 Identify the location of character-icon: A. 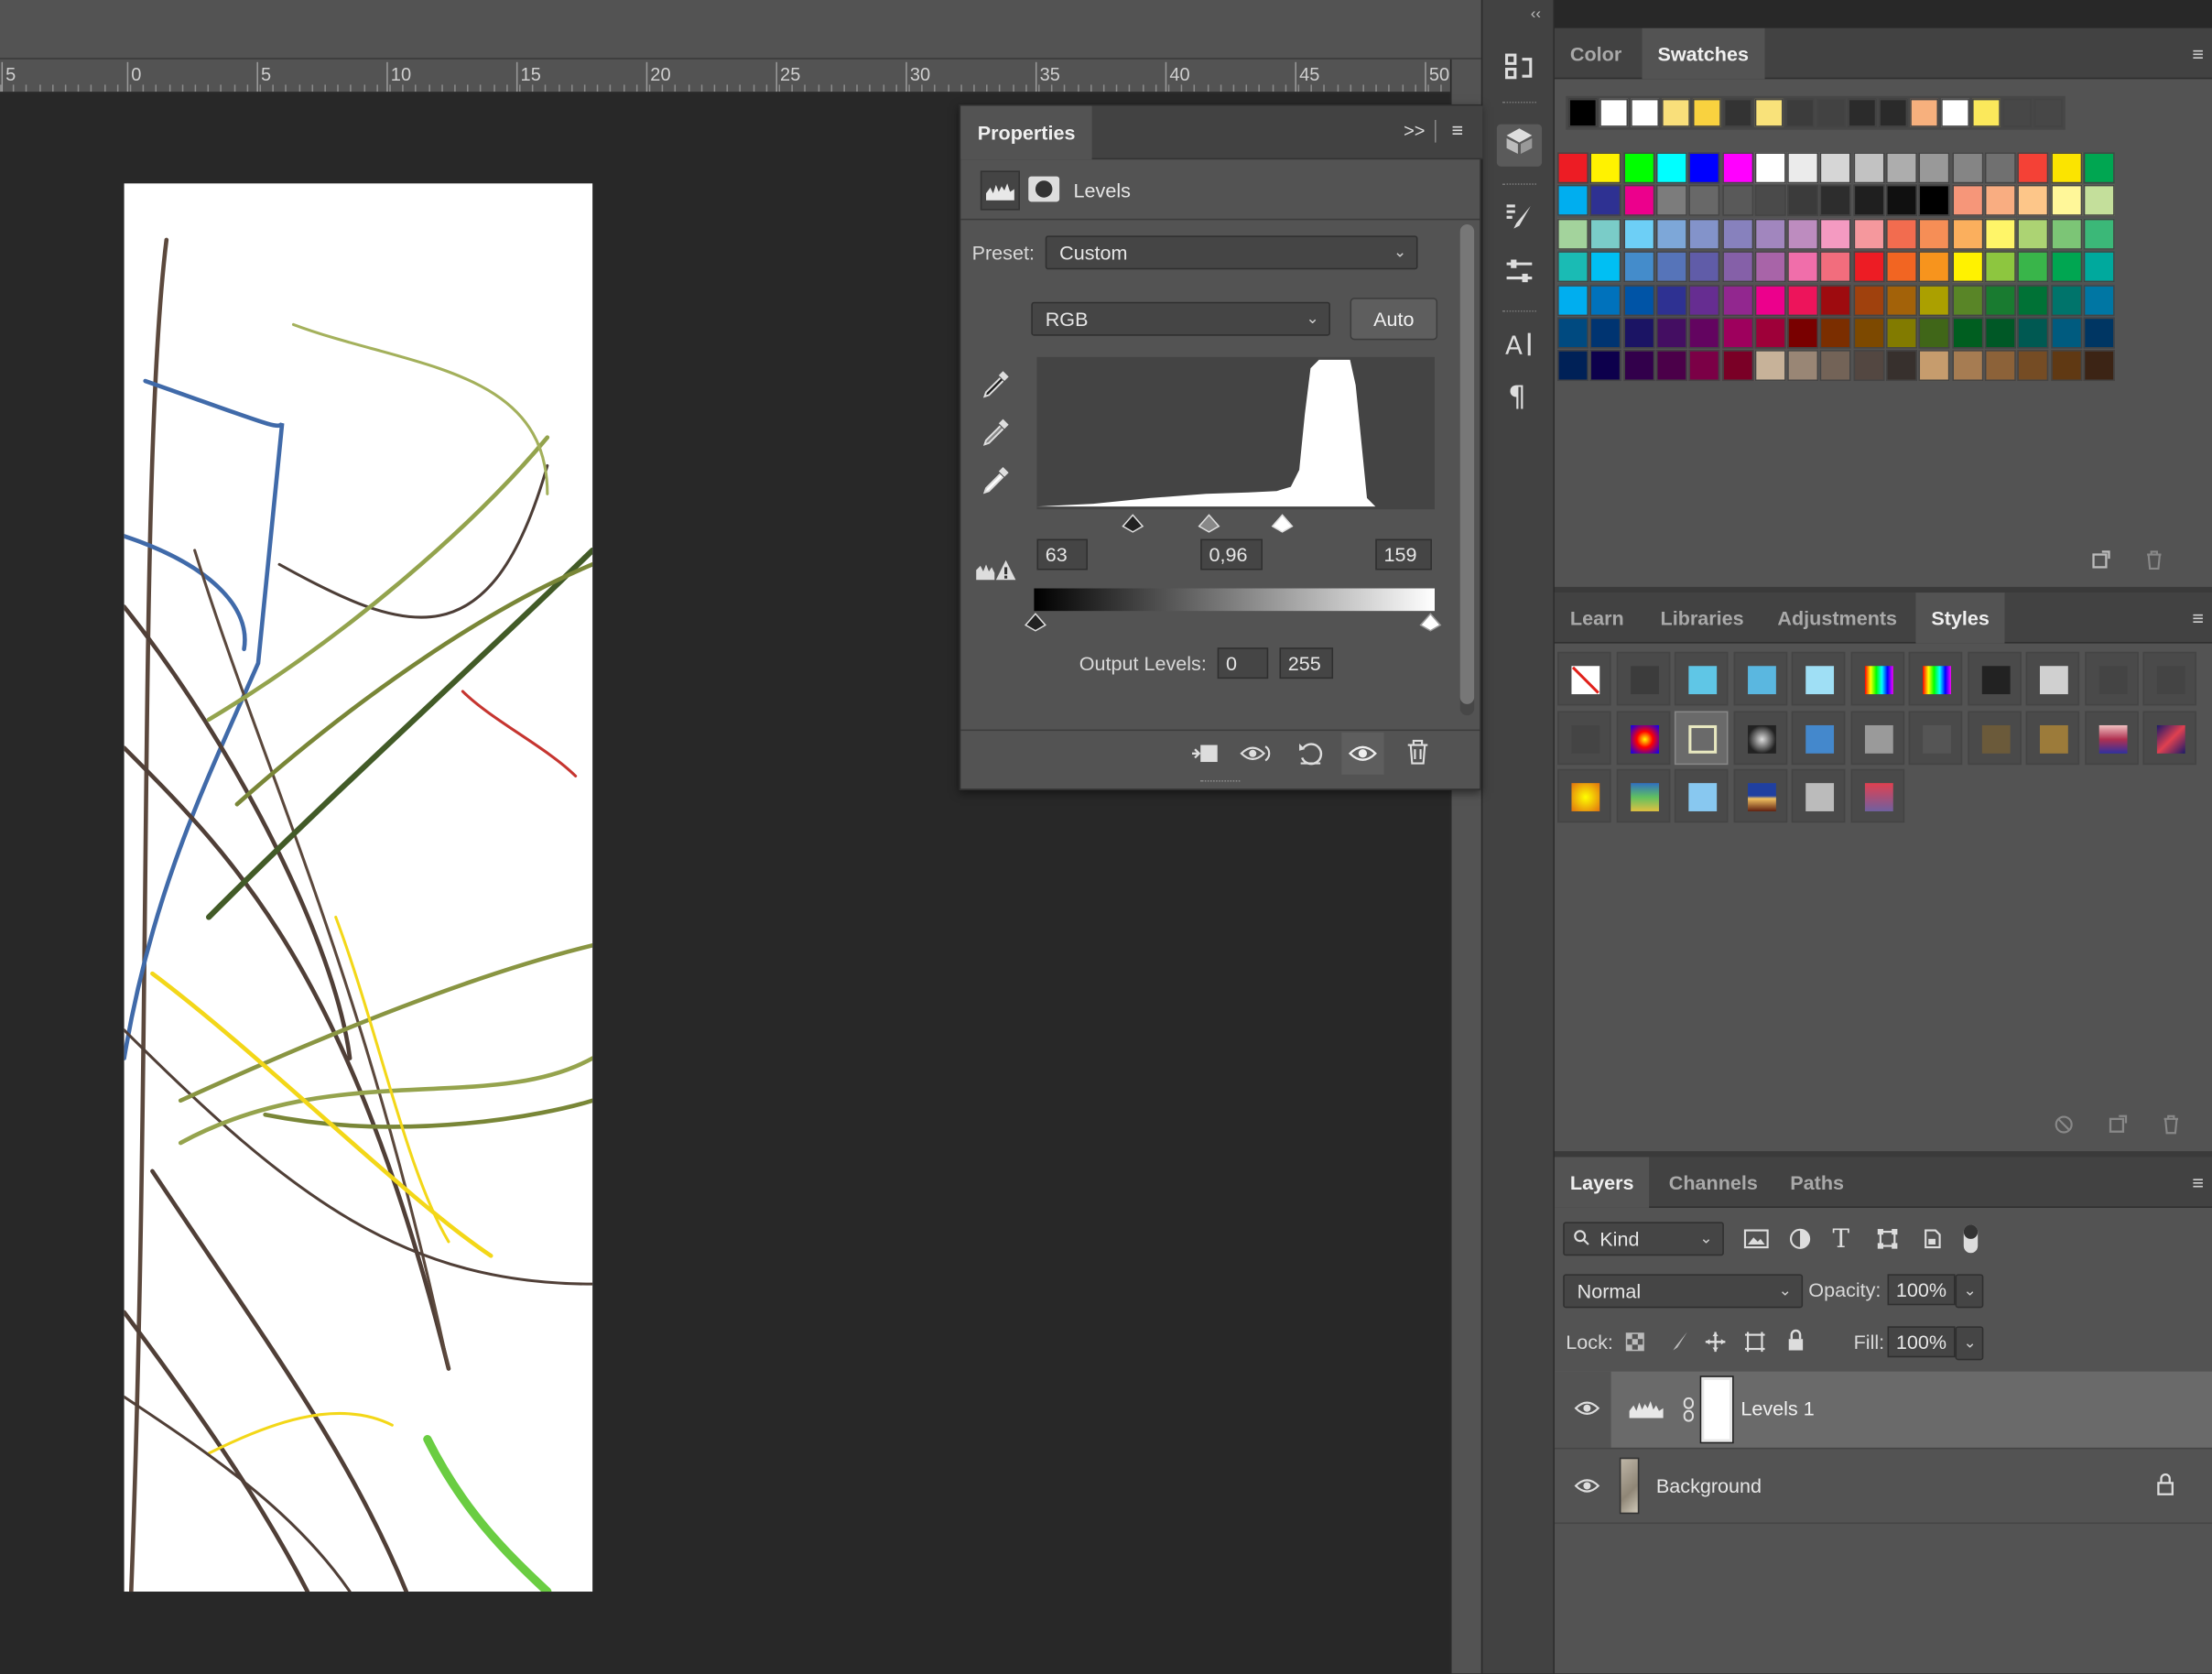
(1520, 348).